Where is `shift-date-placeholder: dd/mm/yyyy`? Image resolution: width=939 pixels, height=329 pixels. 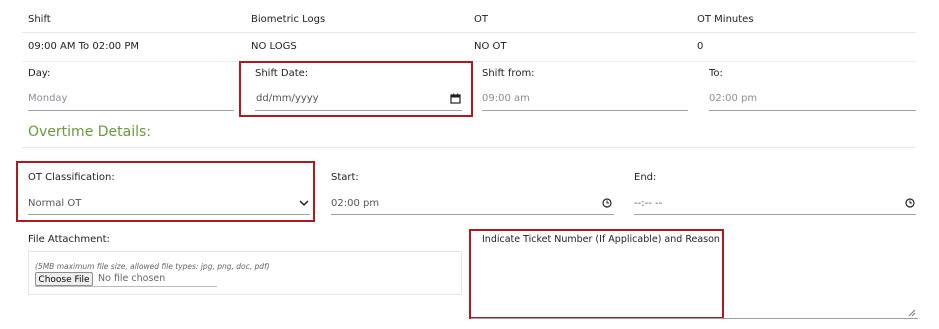 shift-date-placeholder: dd/mm/yyyy is located at coordinates (287, 98).